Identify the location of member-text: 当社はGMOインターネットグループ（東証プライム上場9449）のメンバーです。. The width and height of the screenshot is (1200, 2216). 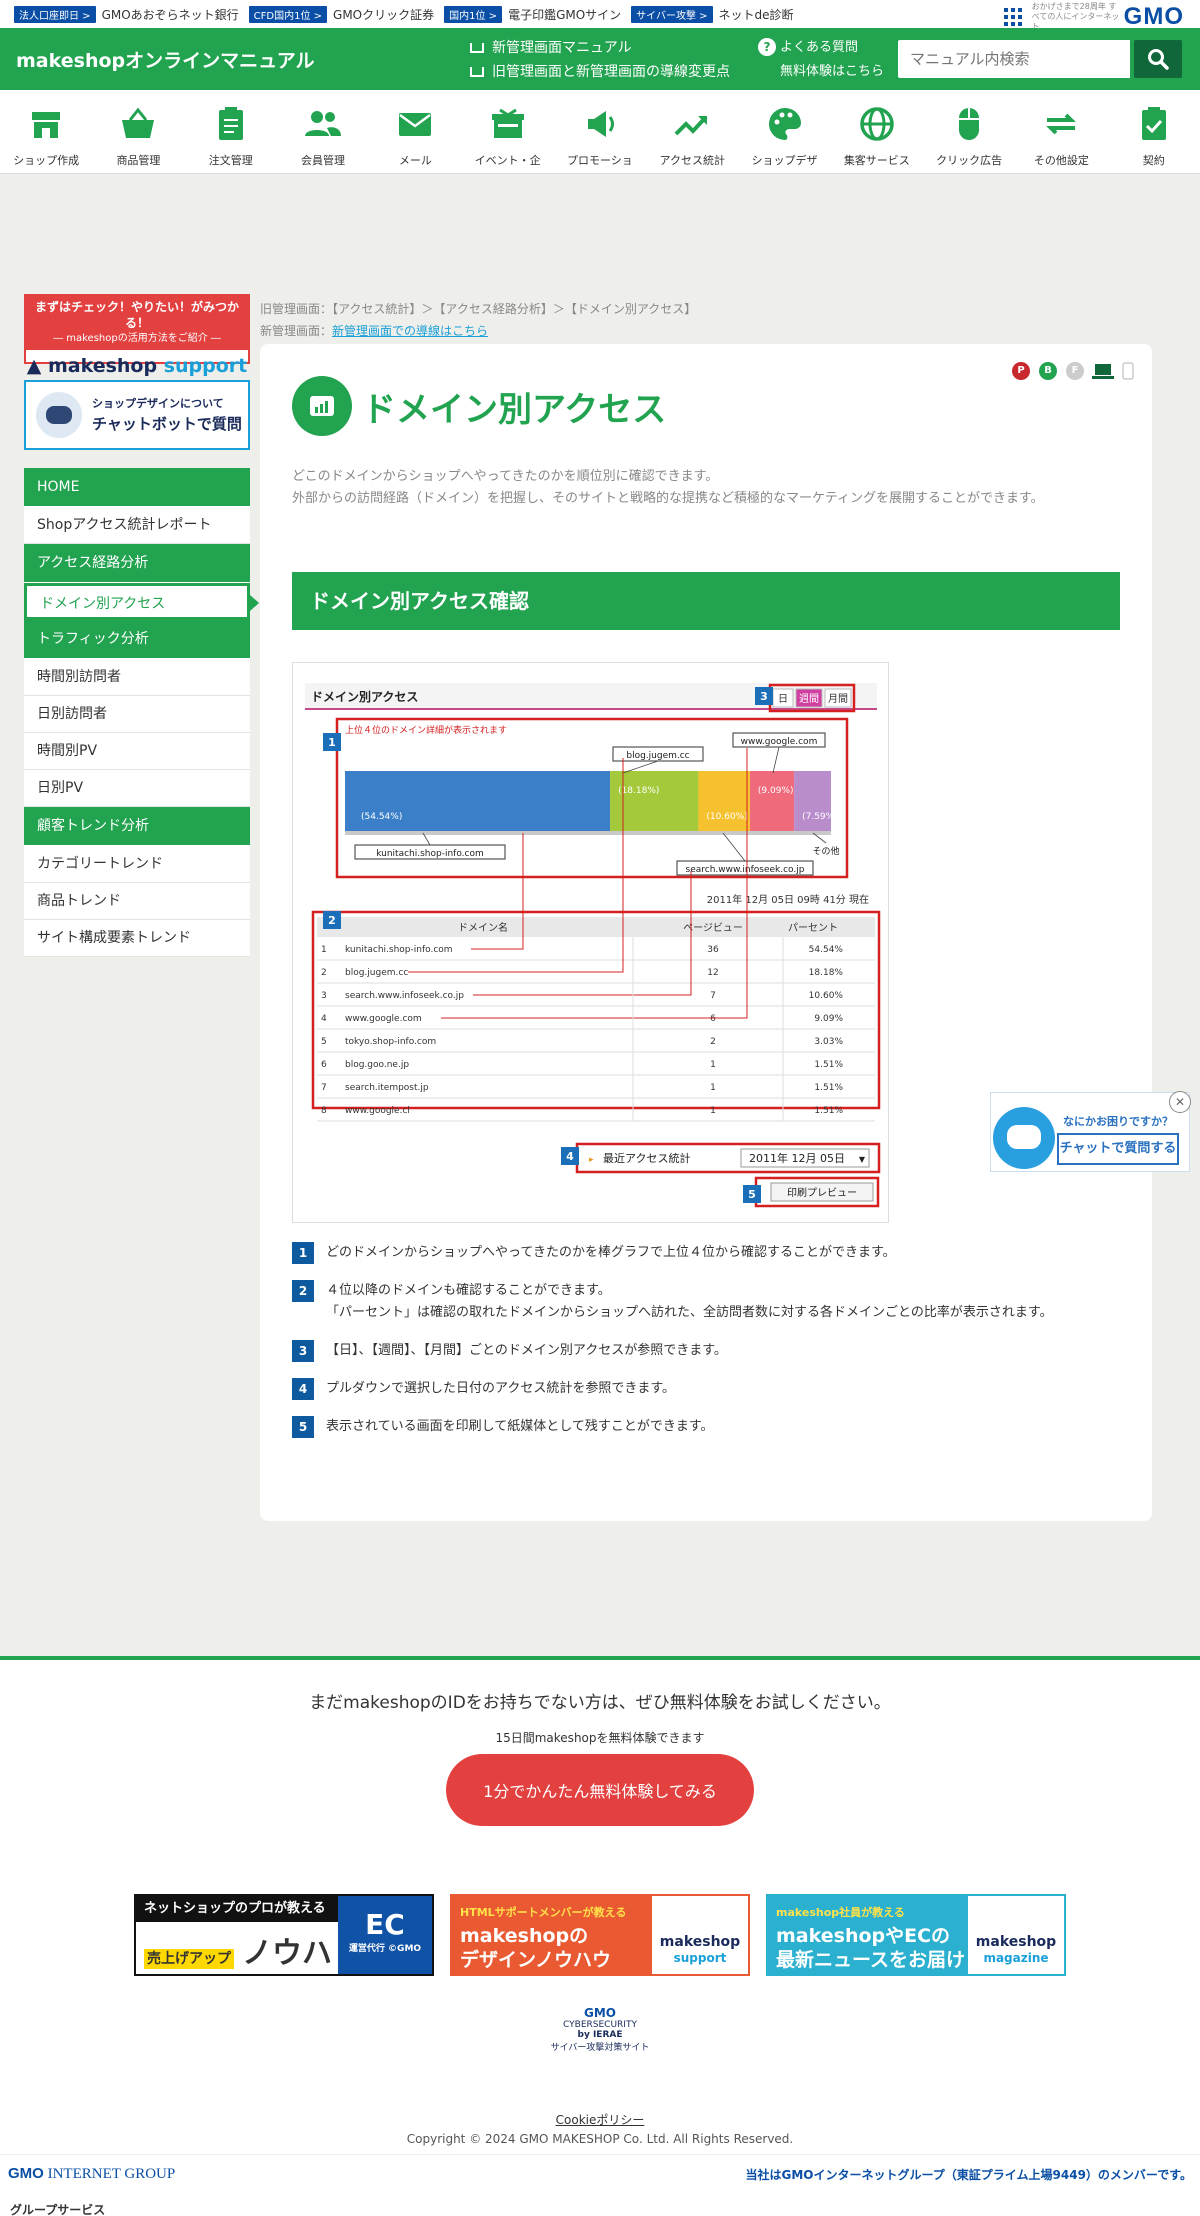
(968, 2174).